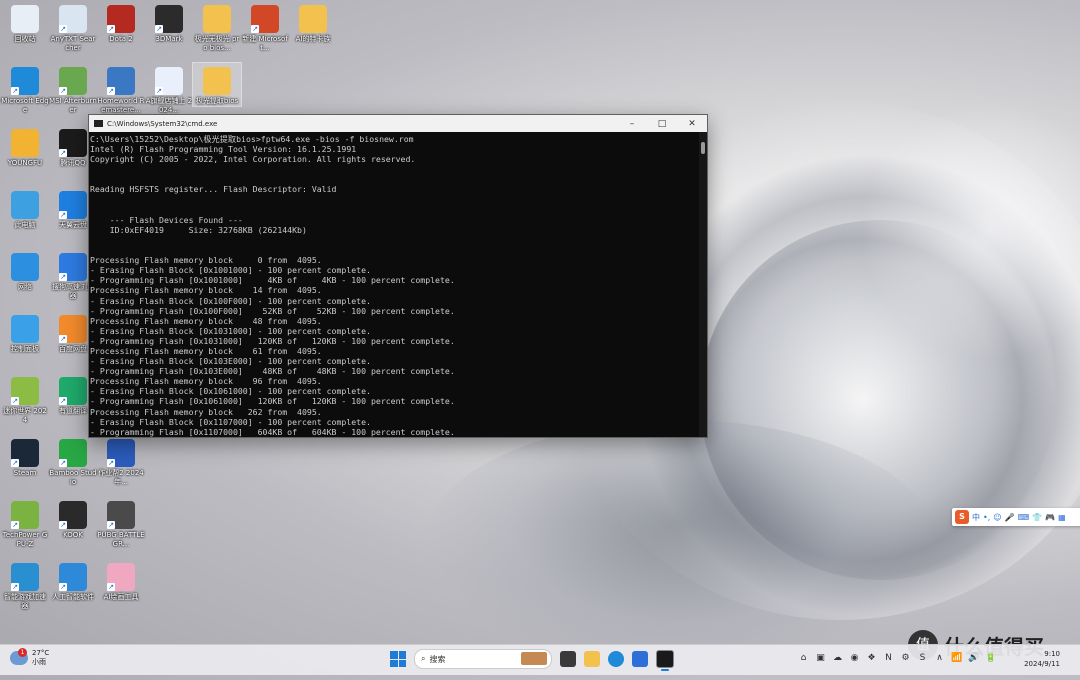 The height and width of the screenshot is (680, 1080). What do you see at coordinates (888, 658) in the screenshot?
I see `tray-icon: N` at bounding box center [888, 658].